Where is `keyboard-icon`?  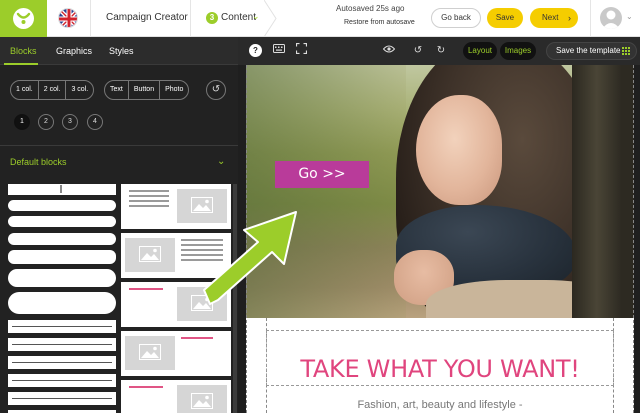 keyboard-icon is located at coordinates (279, 51).